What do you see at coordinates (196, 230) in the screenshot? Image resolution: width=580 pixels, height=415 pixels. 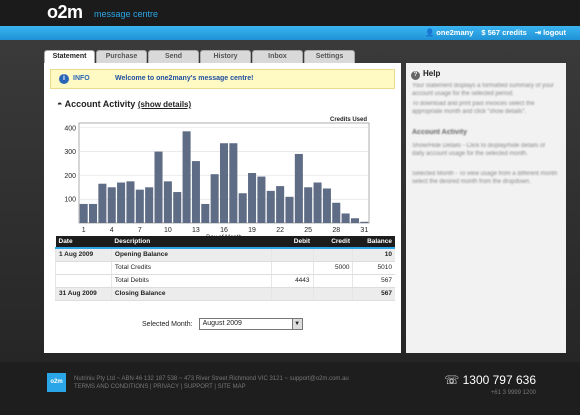 I see `x-tick-label: 13` at bounding box center [196, 230].